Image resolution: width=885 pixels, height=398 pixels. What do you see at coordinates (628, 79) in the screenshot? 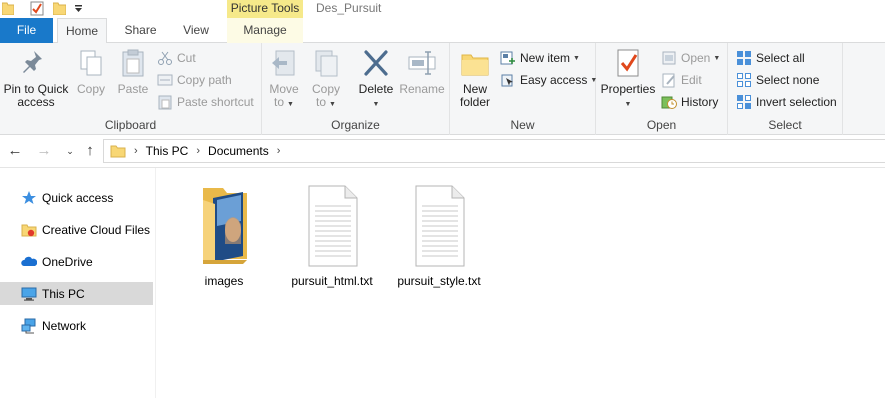
I see `properties-button: Properties ▼` at bounding box center [628, 79].